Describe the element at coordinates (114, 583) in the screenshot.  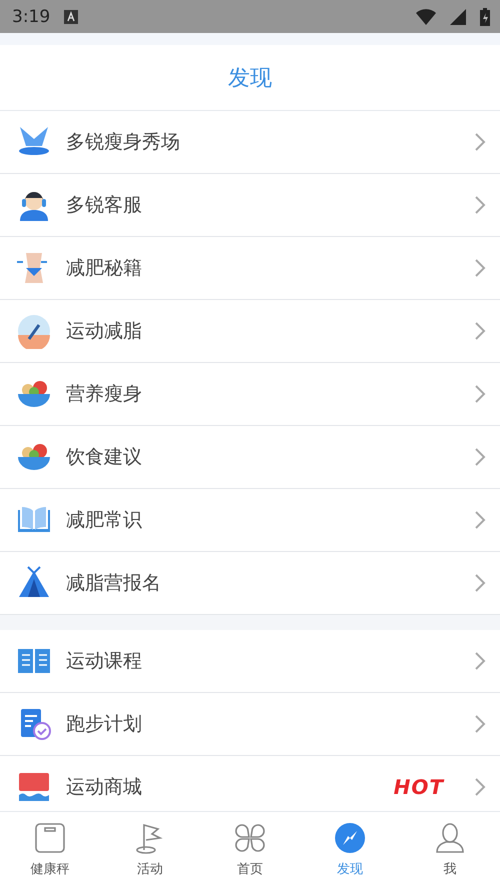
I see `menu-label: 减脂营报名` at that location.